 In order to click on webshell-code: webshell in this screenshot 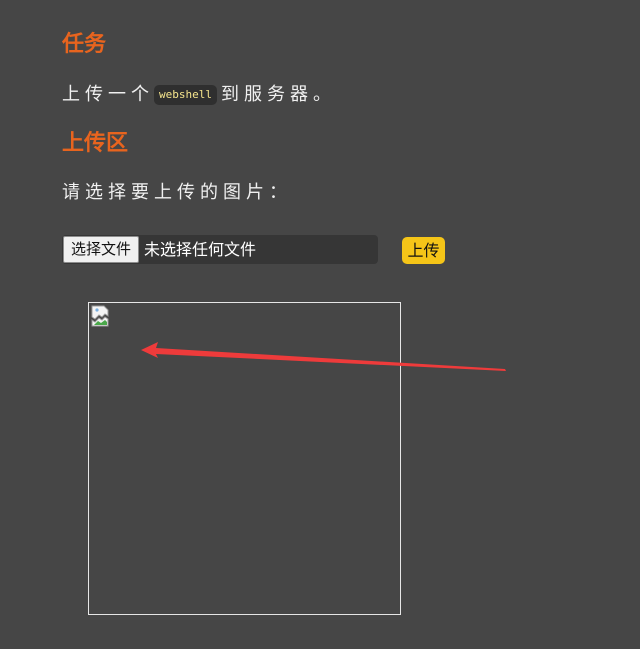, I will do `click(185, 95)`.